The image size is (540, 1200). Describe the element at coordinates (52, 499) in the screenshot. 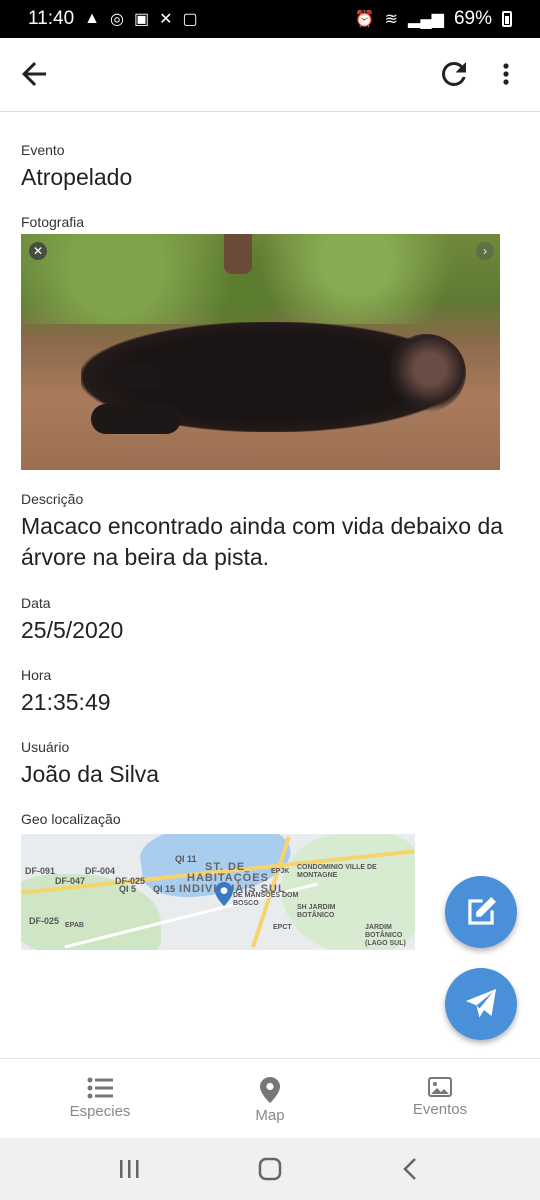

I see `descricao-label: Descrição` at that location.